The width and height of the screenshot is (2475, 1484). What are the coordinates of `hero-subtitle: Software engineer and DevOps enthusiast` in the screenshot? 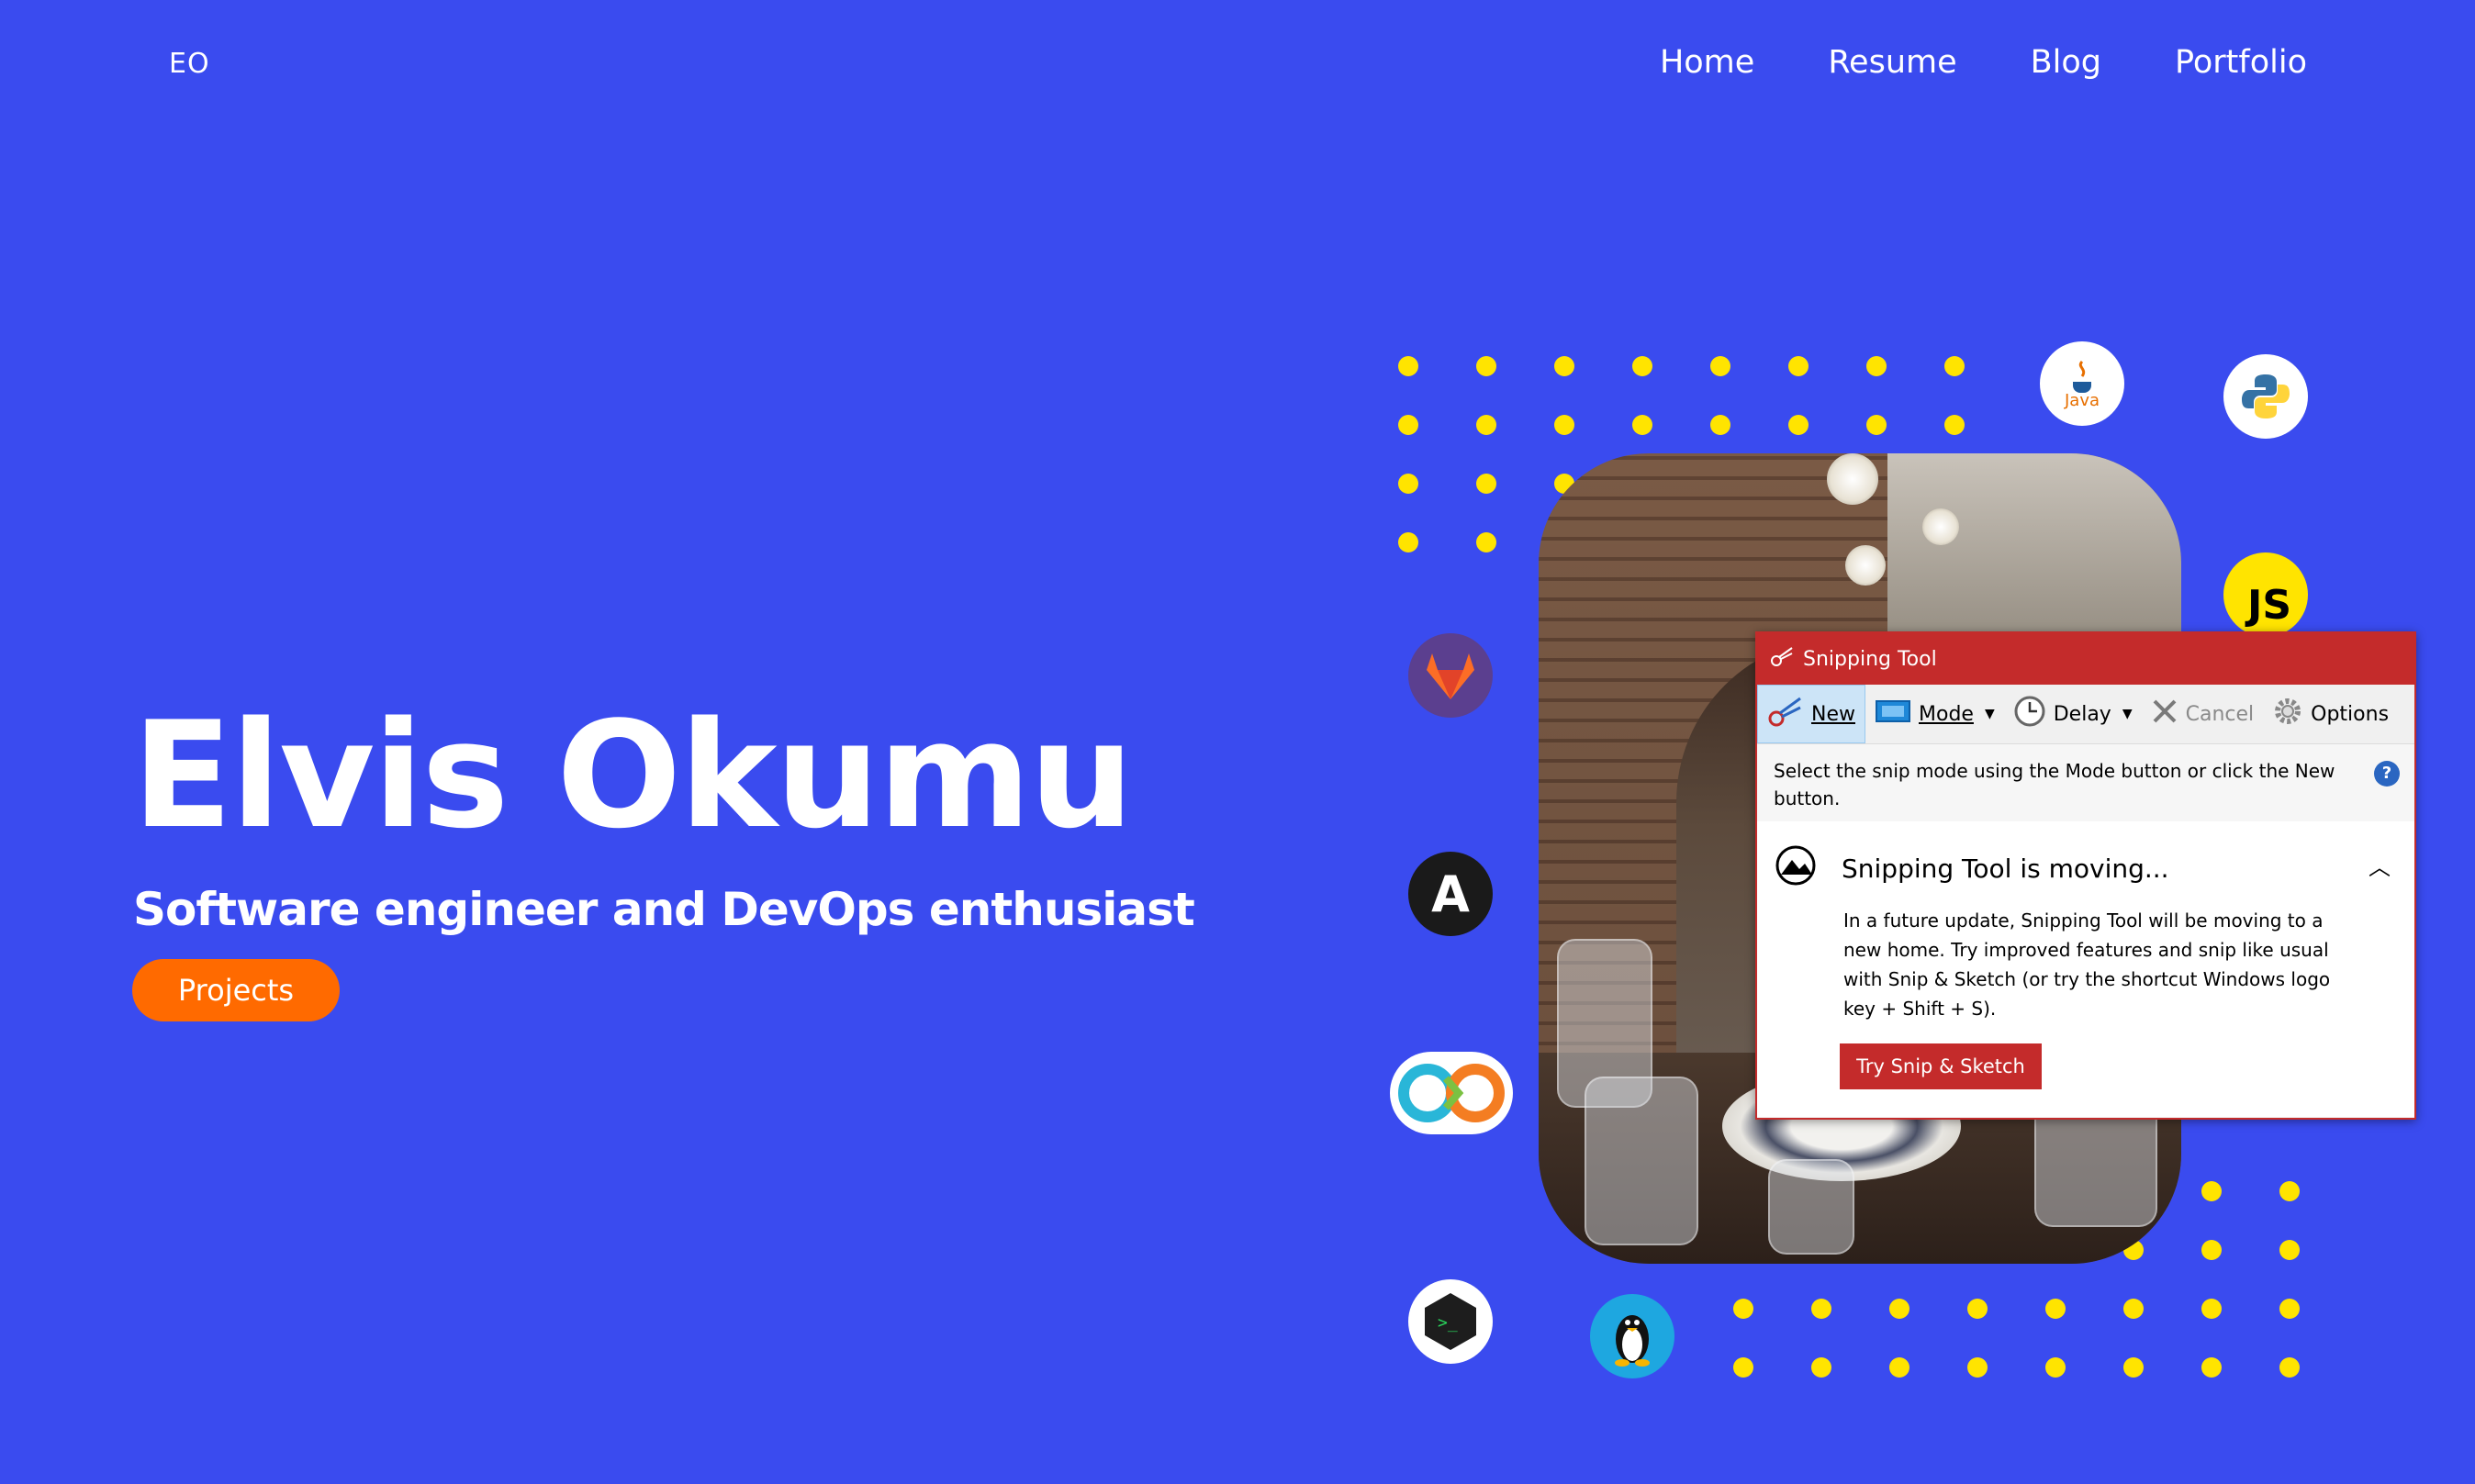 It's located at (664, 909).